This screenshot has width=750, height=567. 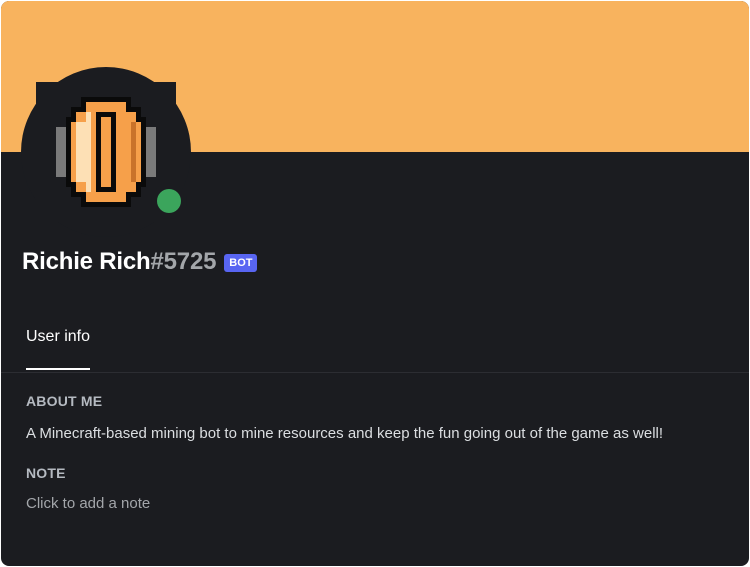 I want to click on active-tab-indicator, so click(x=58, y=369).